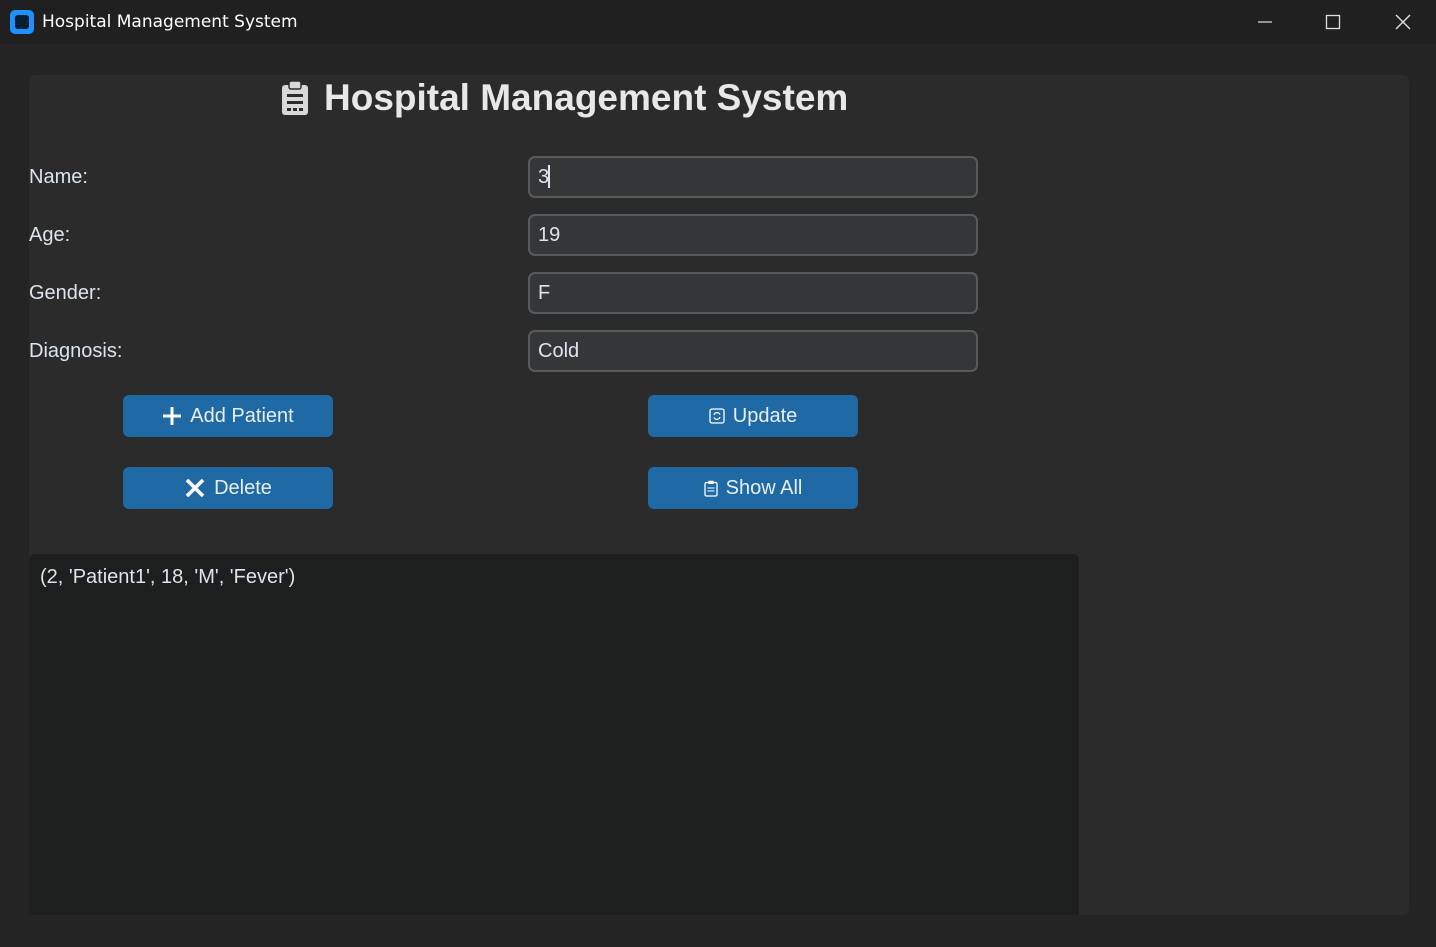 The image size is (1436, 947). Describe the element at coordinates (753, 235) in the screenshot. I see `age-field` at that location.